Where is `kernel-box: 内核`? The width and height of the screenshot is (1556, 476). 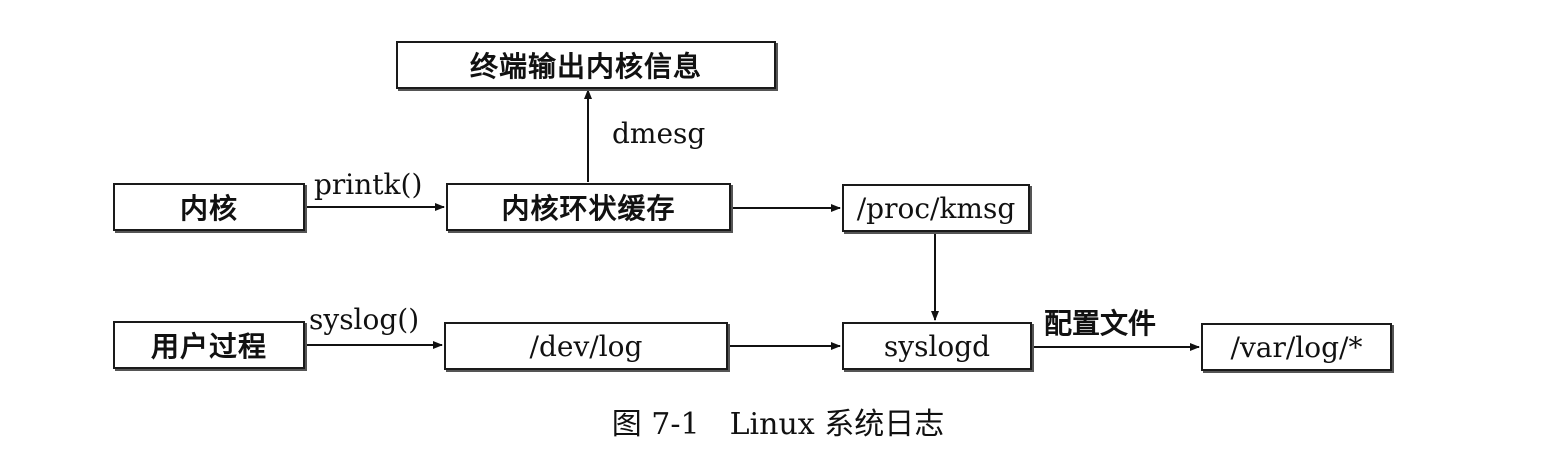 kernel-box: 内核 is located at coordinates (209, 207).